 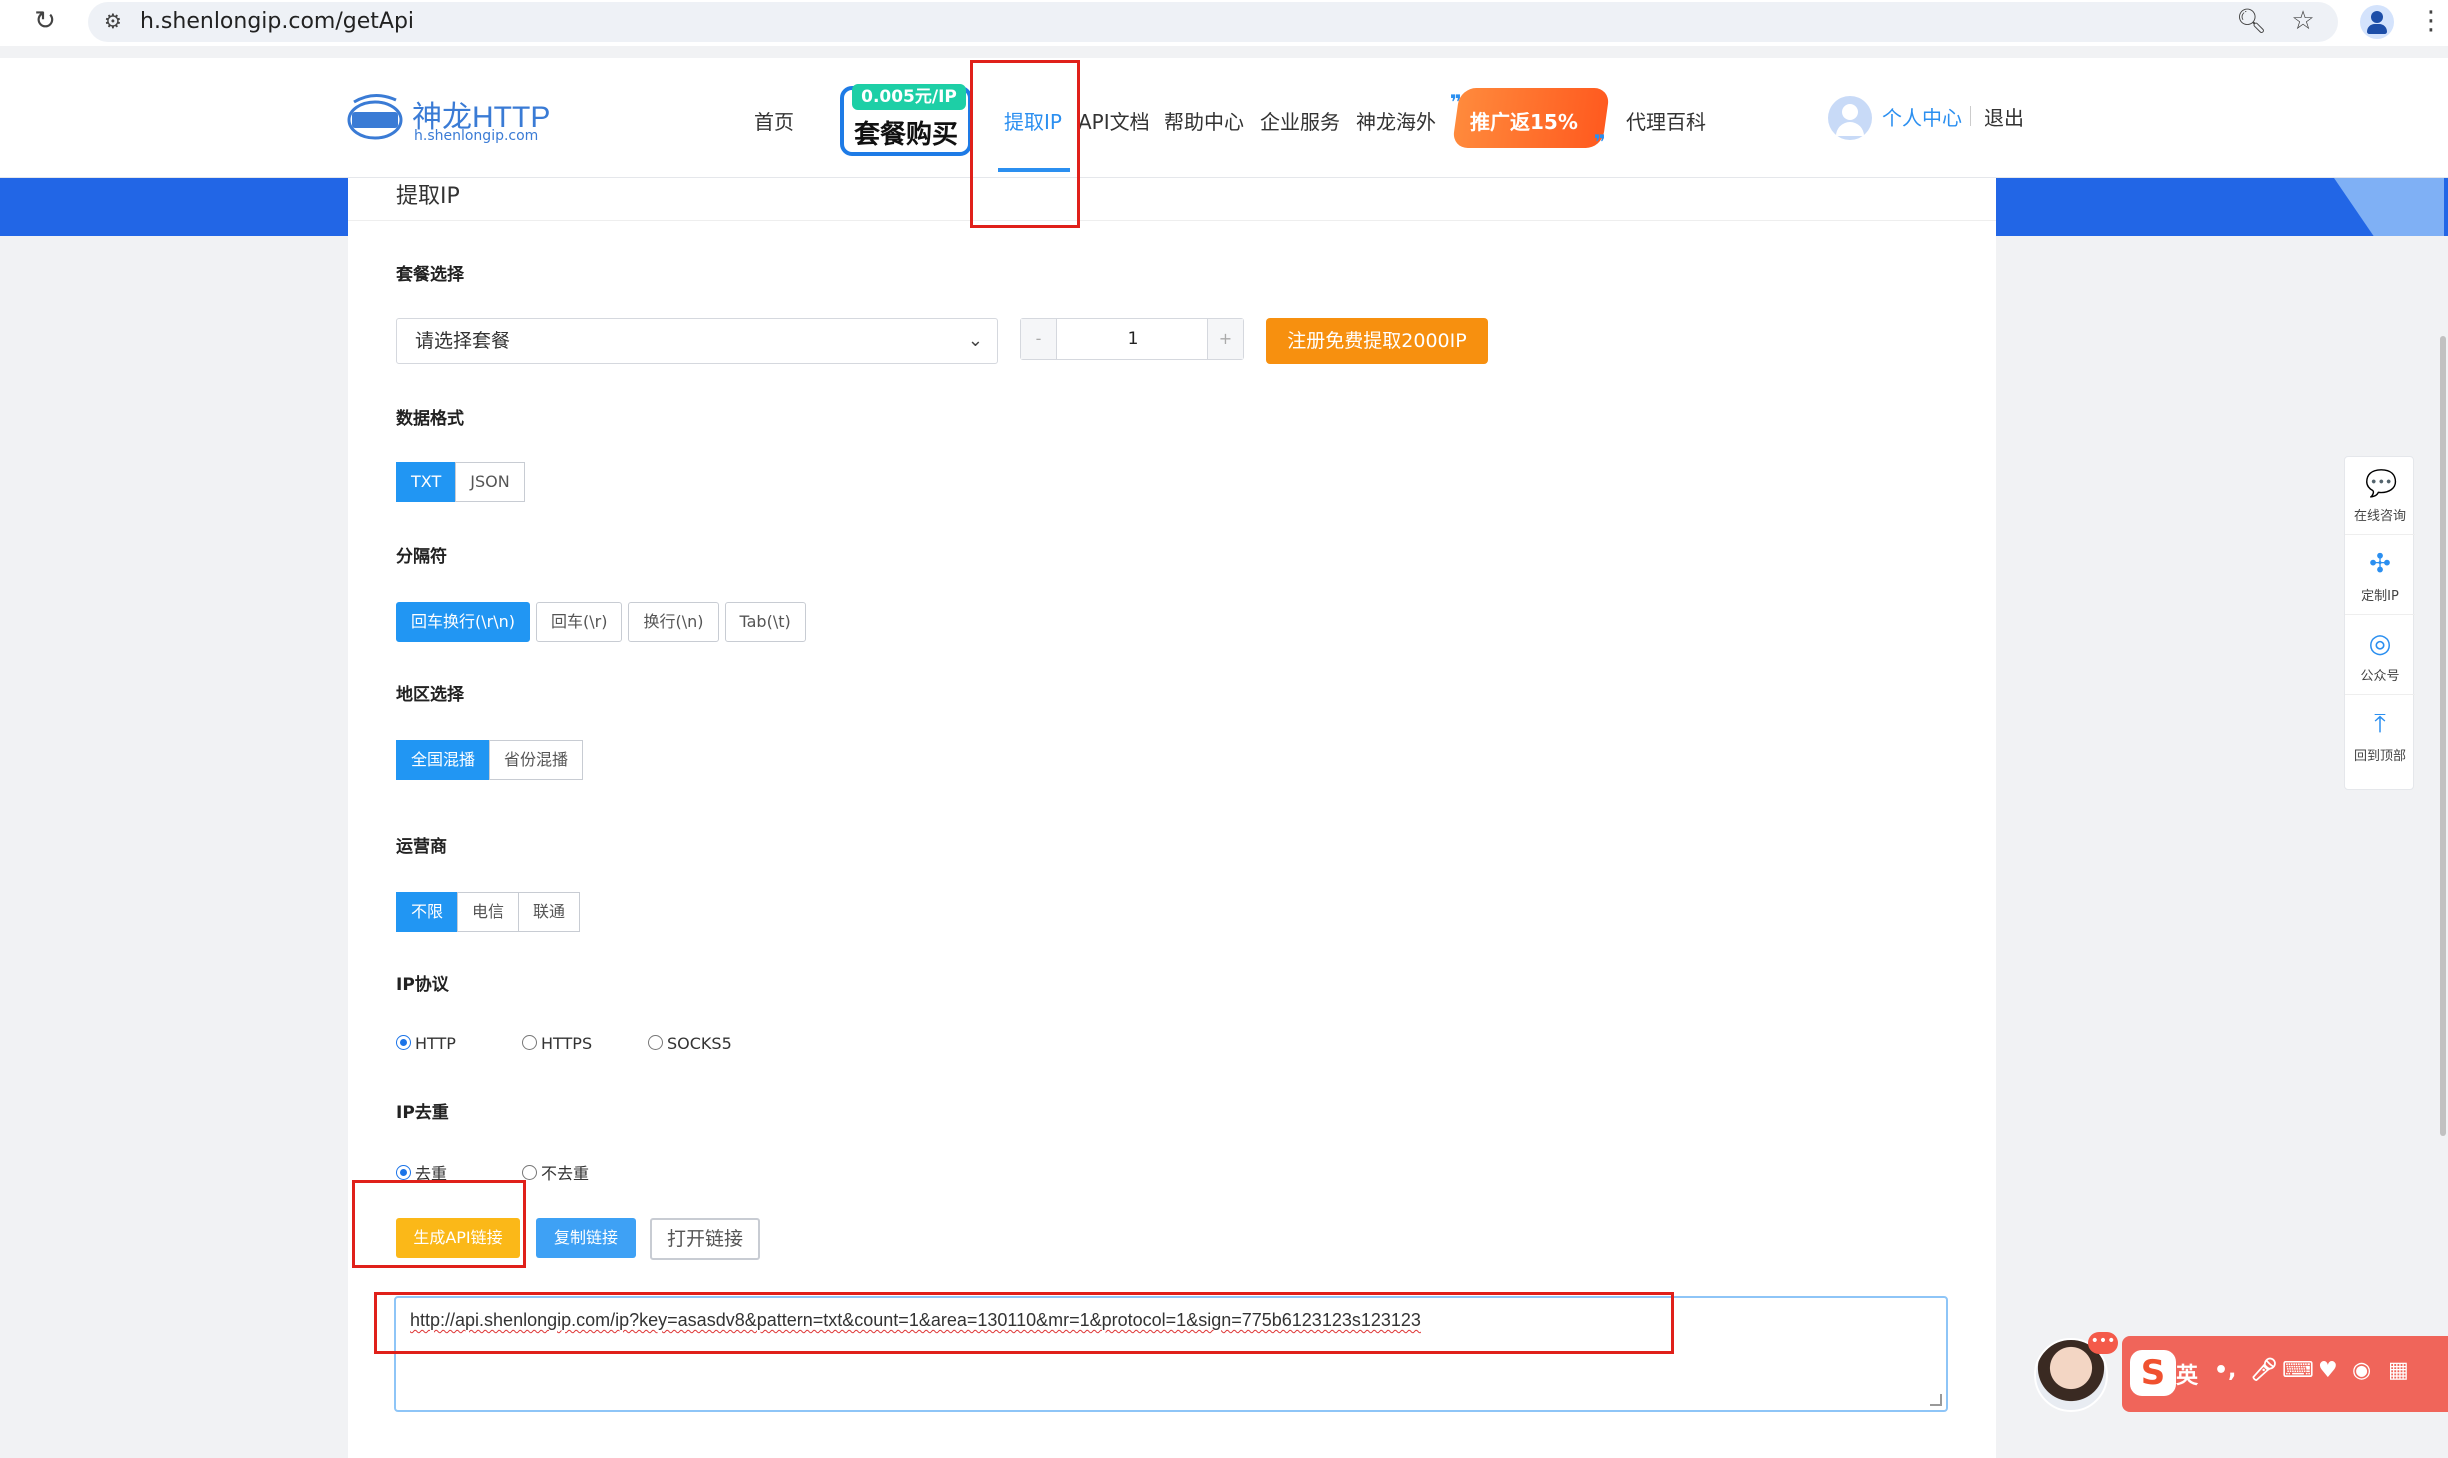 I want to click on package-section-label: 套餐选择, so click(x=430, y=275).